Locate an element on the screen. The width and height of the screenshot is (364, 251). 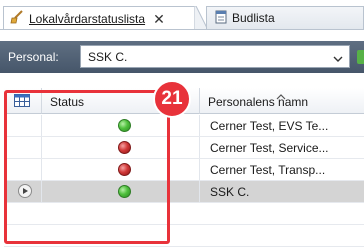
tab-strip: Lokalvårdarstatuslista ✕ Budlista is located at coordinates (182, 15).